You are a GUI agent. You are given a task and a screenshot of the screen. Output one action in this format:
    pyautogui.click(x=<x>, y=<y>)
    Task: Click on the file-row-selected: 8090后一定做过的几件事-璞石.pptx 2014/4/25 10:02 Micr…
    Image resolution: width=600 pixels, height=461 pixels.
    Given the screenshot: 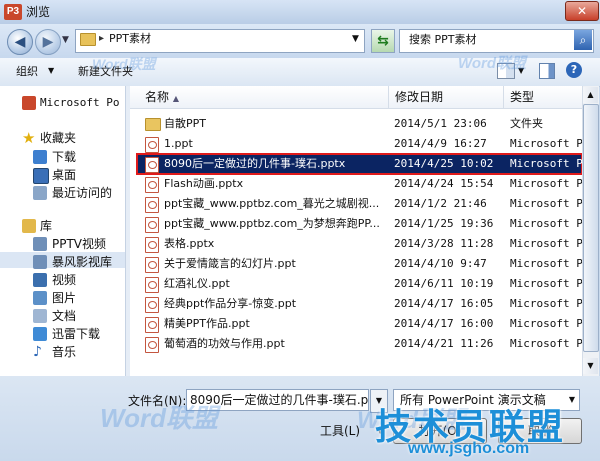 What is the action you would take?
    pyautogui.click(x=359, y=164)
    